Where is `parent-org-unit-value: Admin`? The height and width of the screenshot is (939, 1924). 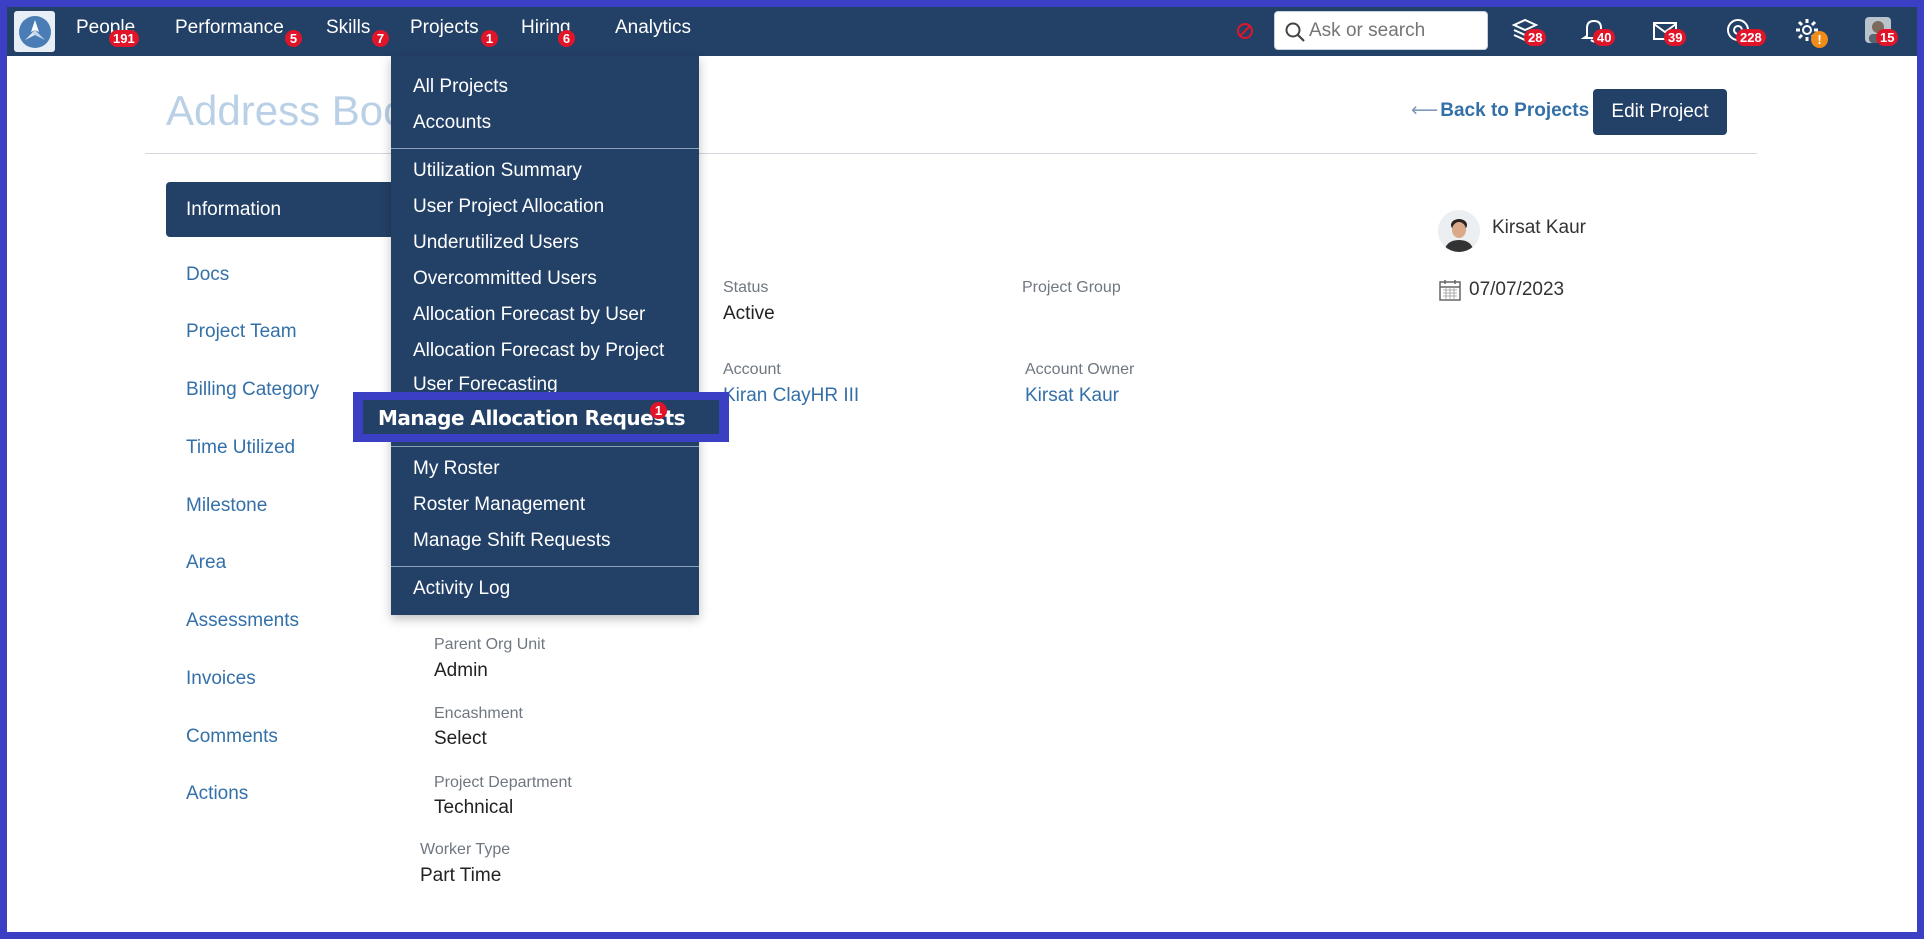 parent-org-unit-value: Admin is located at coordinates (461, 670).